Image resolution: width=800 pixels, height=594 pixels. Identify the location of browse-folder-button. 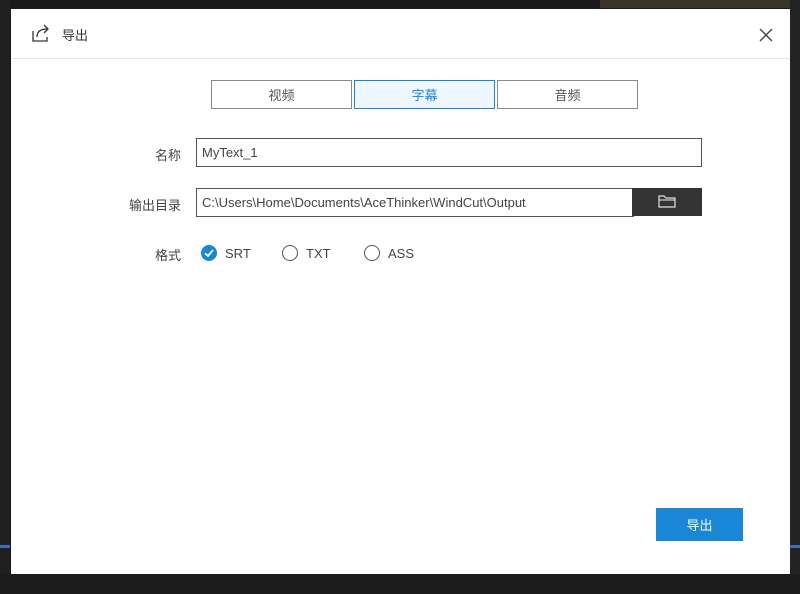
(667, 202).